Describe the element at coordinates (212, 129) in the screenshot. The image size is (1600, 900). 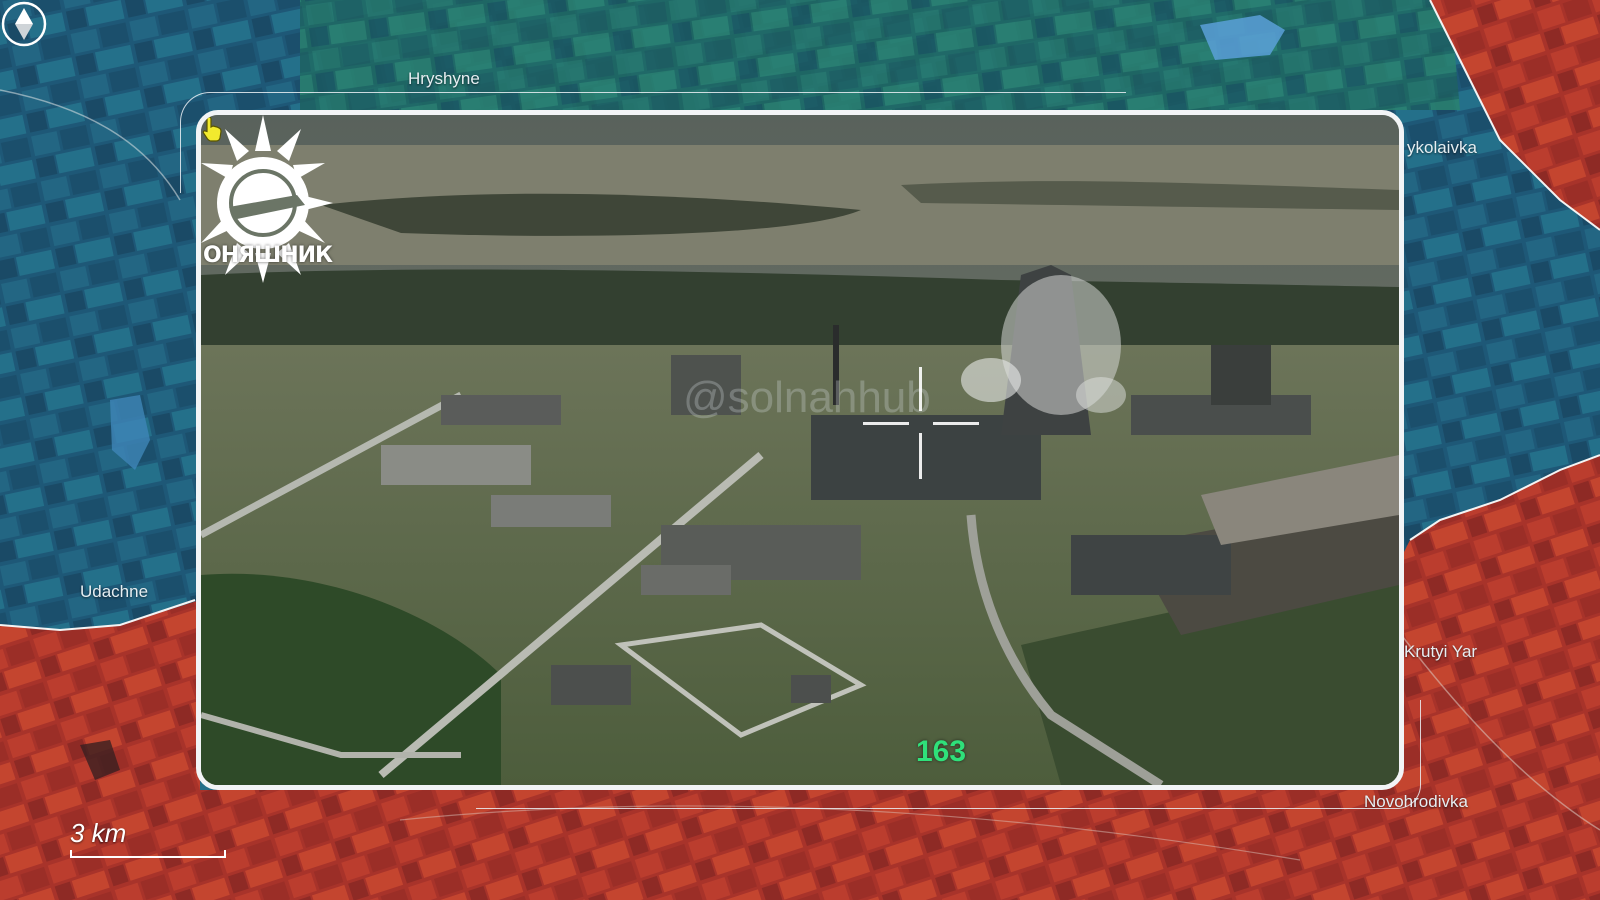
I see `hand-cursor-icon` at that location.